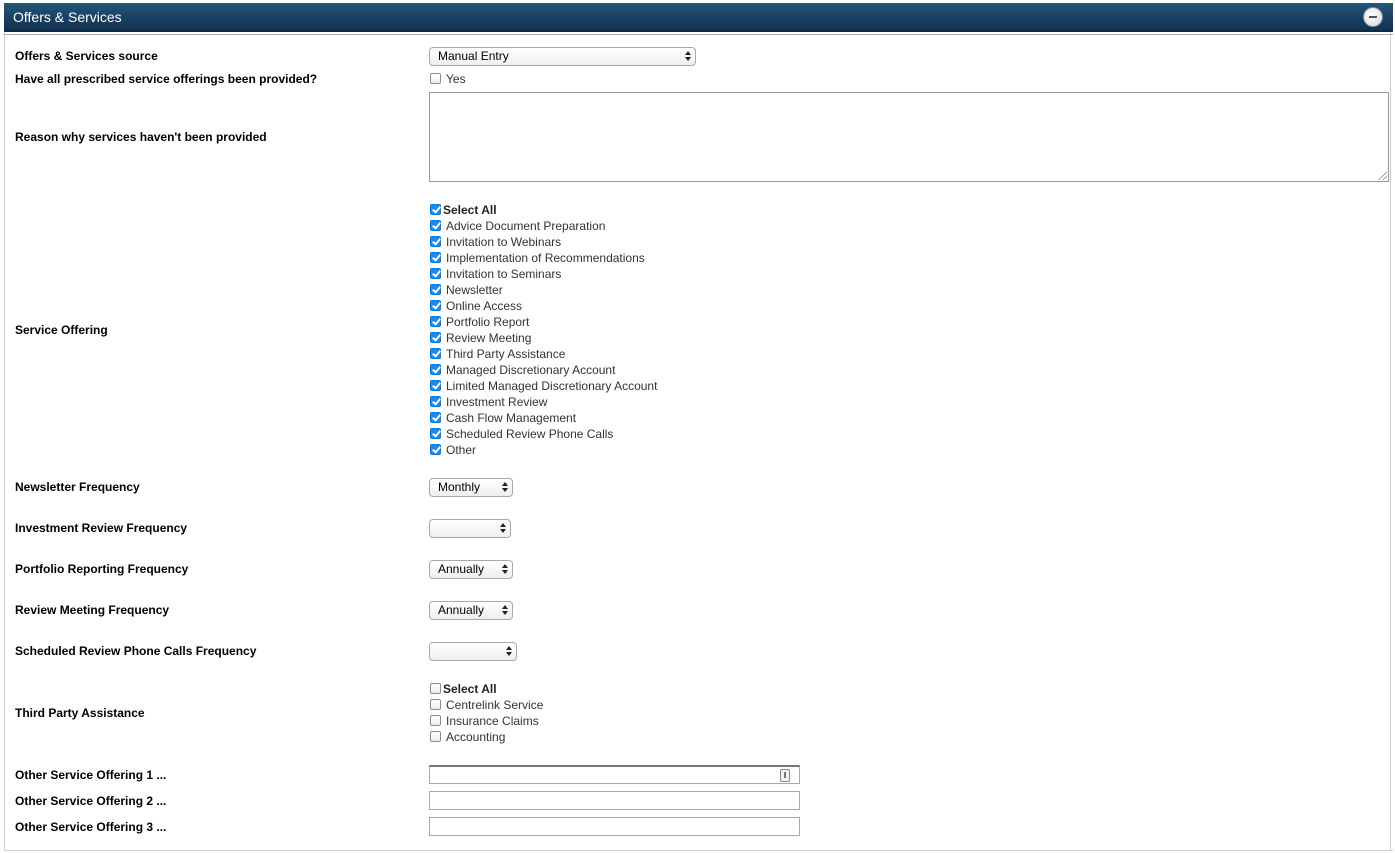  What do you see at coordinates (698, 850) in the screenshot?
I see `panel-bottom-border` at bounding box center [698, 850].